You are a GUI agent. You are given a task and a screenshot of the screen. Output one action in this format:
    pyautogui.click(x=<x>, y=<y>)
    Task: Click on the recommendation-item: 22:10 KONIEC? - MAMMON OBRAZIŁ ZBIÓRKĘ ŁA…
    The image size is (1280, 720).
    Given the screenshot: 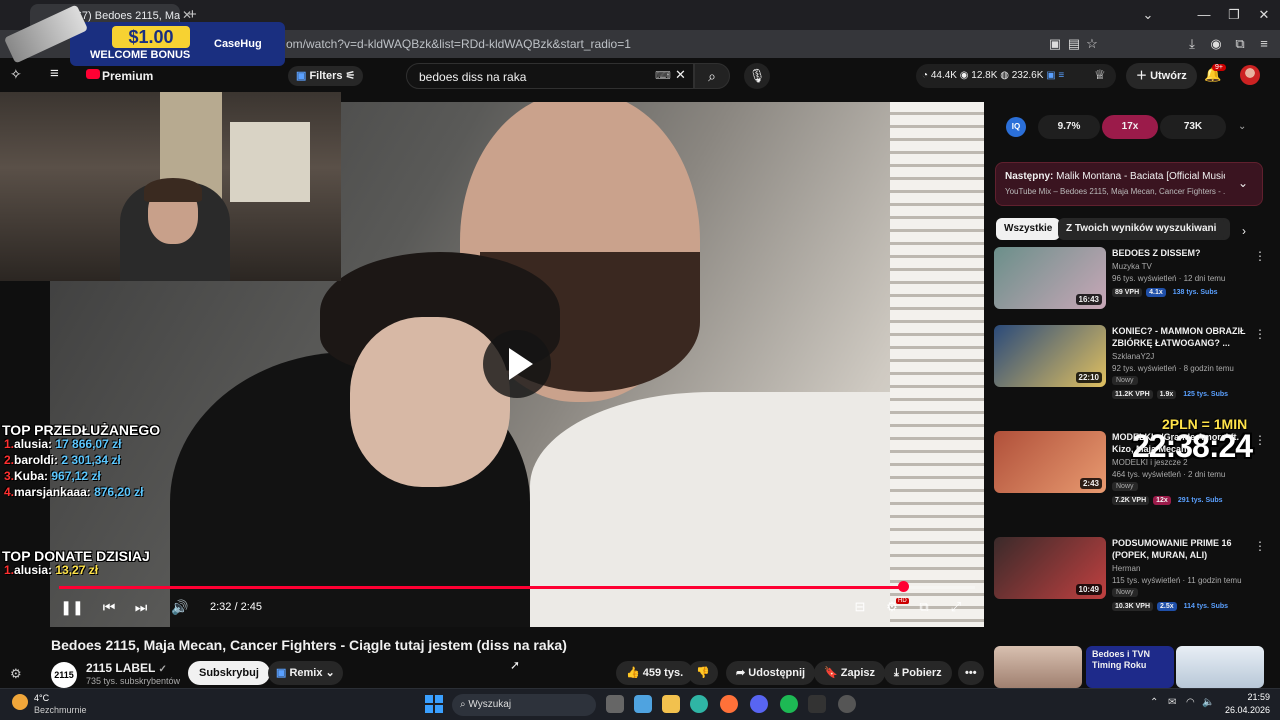 What is the action you would take?
    pyautogui.click(x=1130, y=375)
    